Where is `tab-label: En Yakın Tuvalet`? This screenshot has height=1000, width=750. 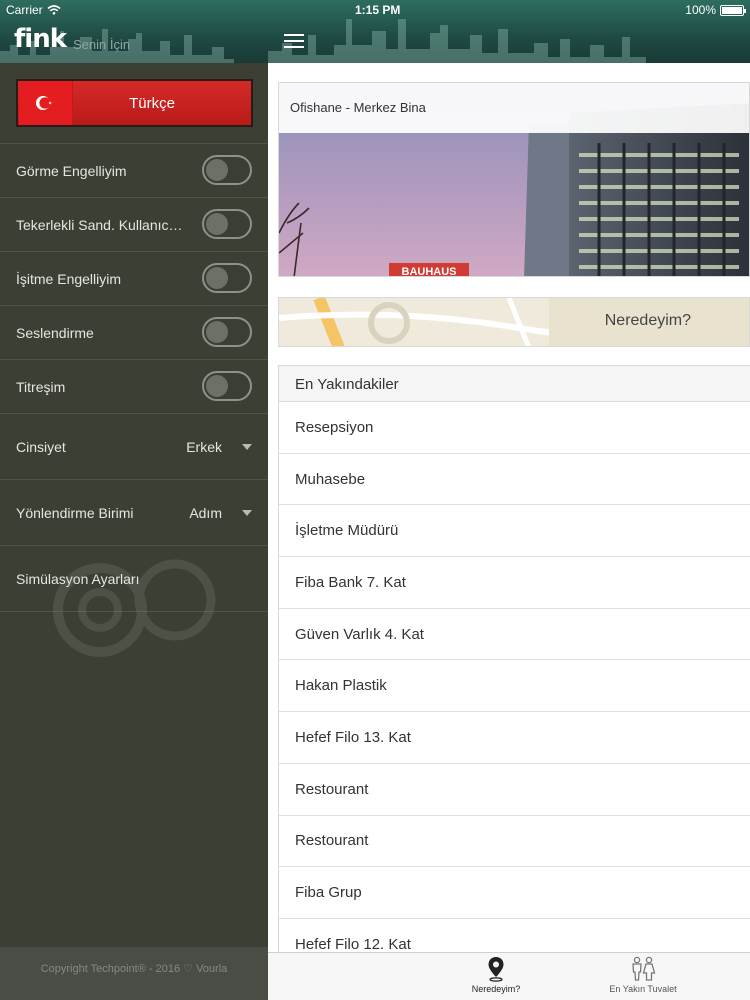 tab-label: En Yakın Tuvalet is located at coordinates (643, 989).